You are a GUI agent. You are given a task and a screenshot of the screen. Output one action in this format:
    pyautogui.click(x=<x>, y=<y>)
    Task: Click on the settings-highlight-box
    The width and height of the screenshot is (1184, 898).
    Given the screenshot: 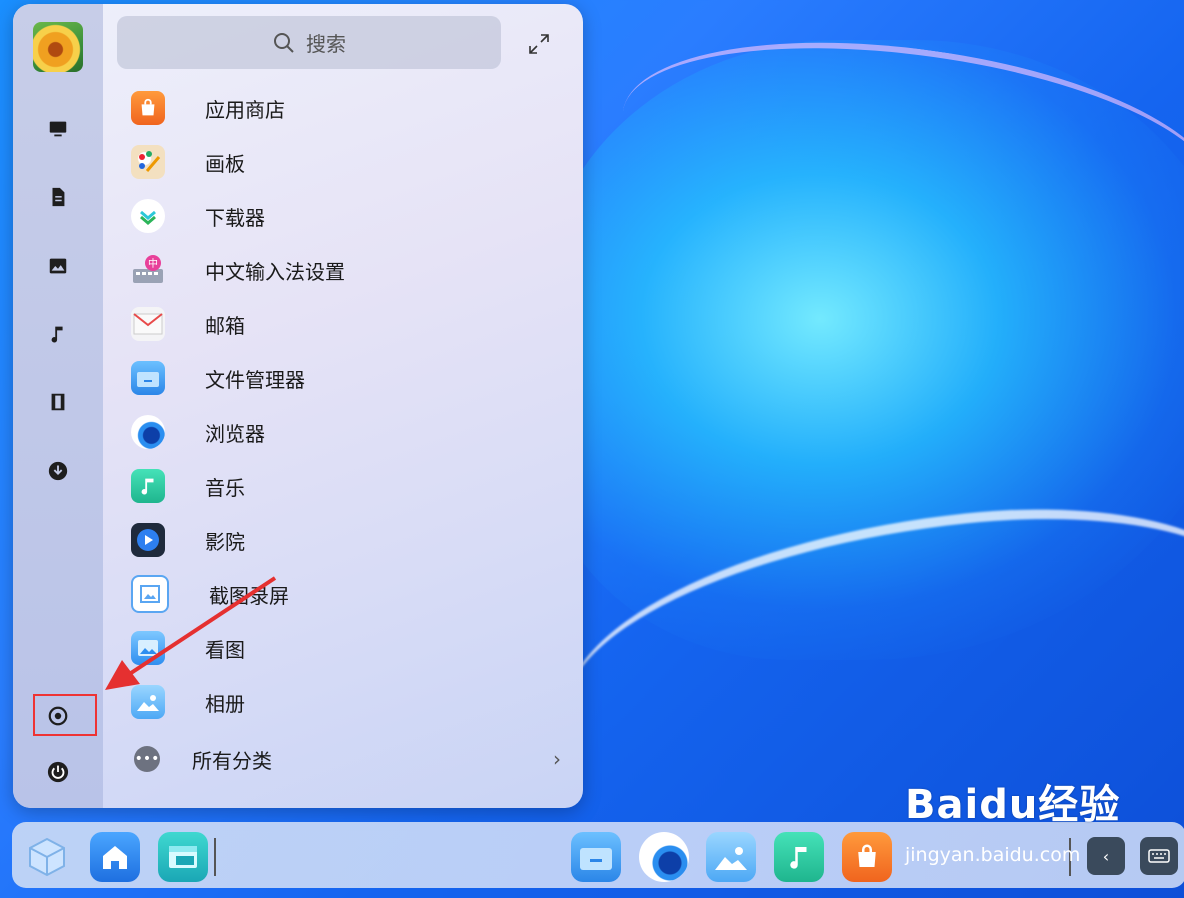 What is the action you would take?
    pyautogui.click(x=65, y=715)
    